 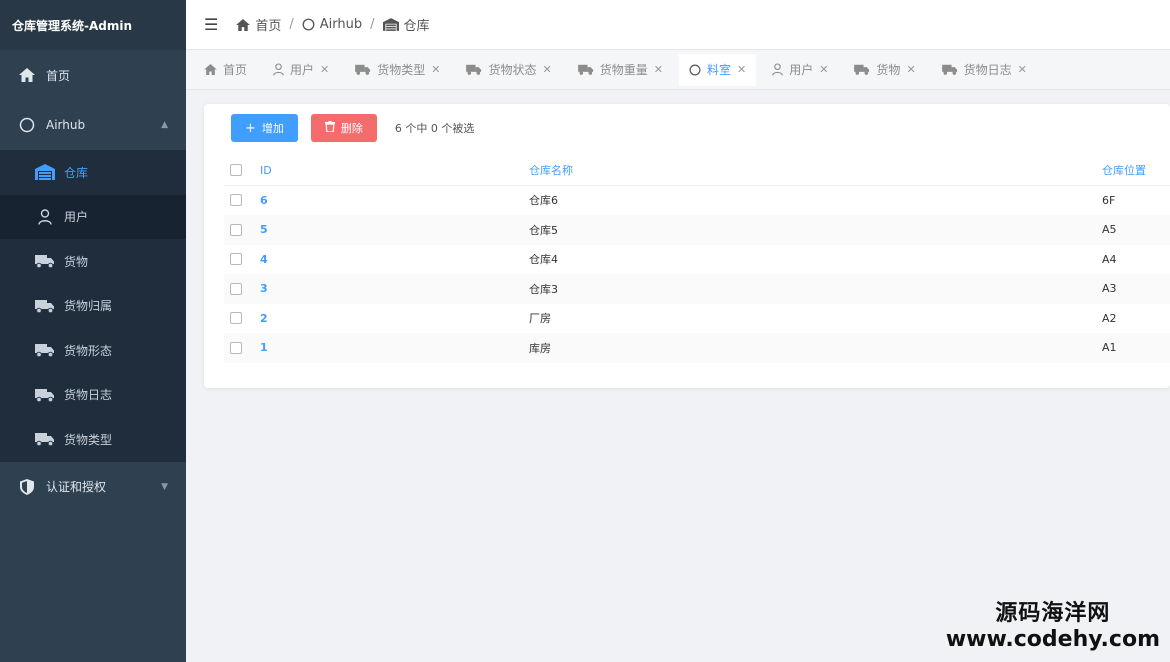 What do you see at coordinates (76, 172) in the screenshot?
I see `sidebar-item-label: 仓库` at bounding box center [76, 172].